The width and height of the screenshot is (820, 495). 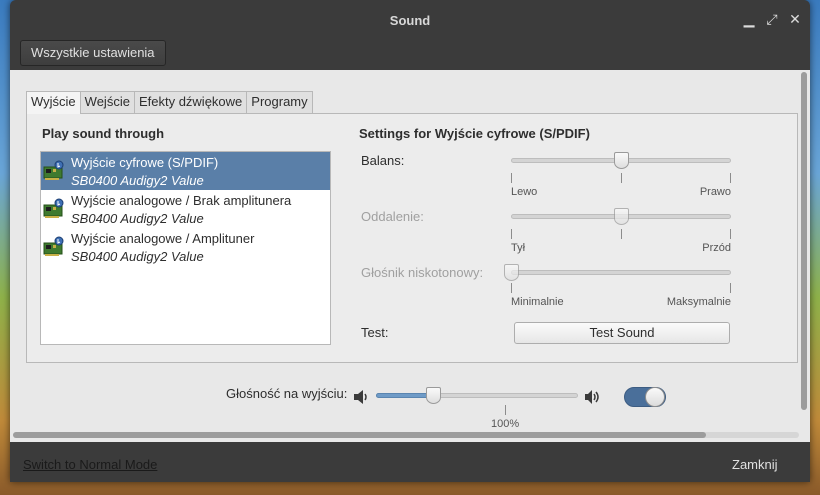 I want to click on slider-track, so click(x=621, y=272).